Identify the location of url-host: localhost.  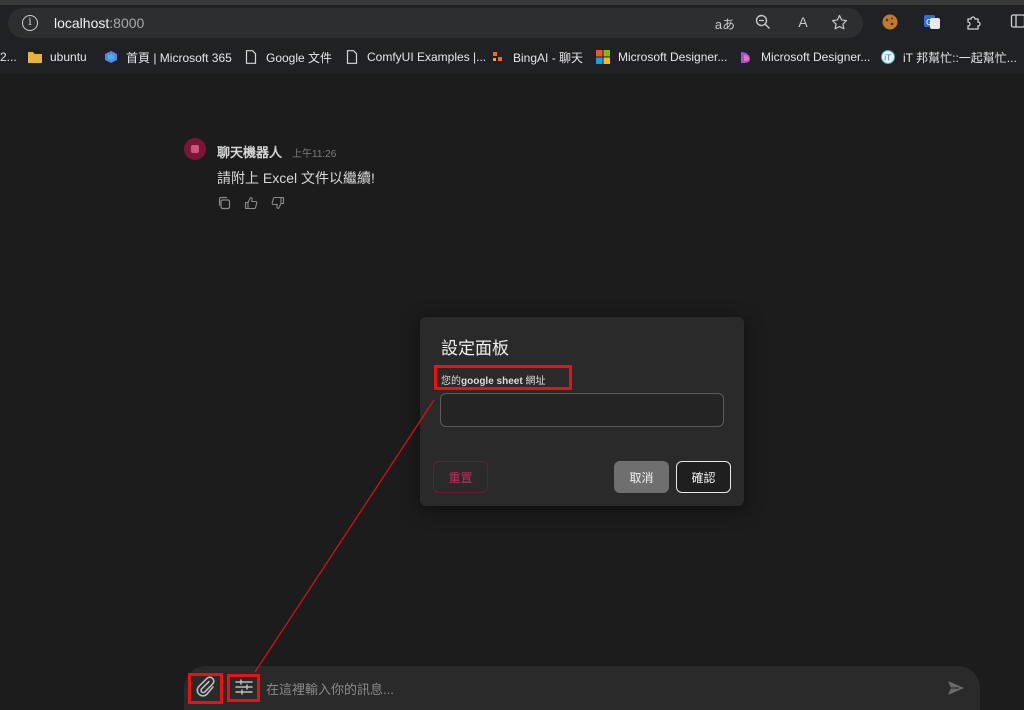
(82, 23).